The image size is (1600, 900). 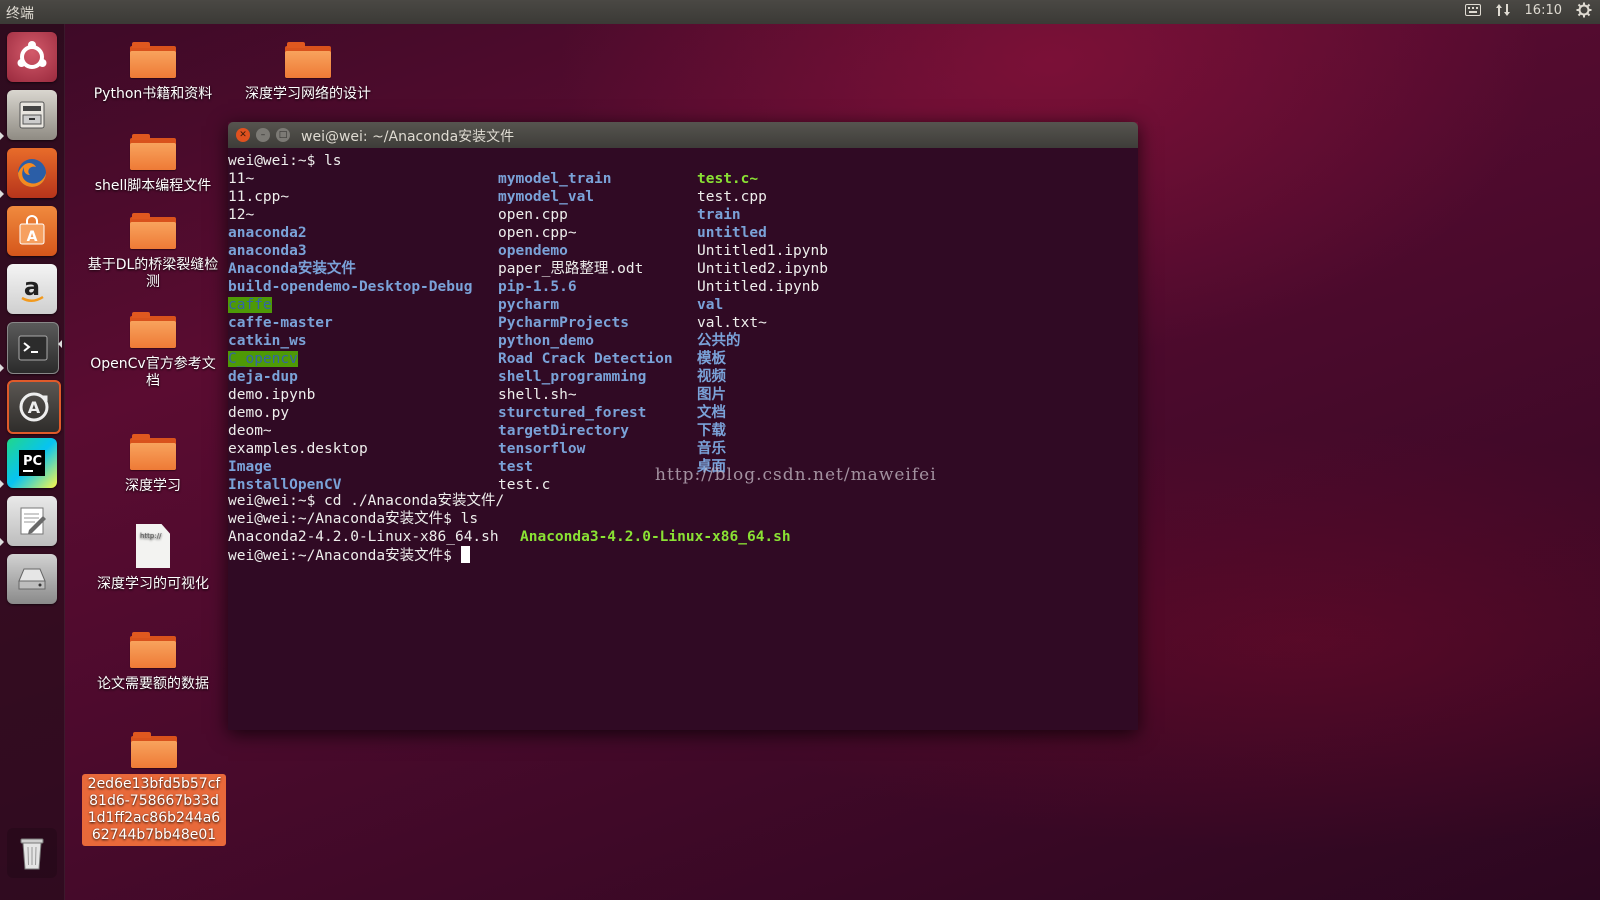 I want to click on file-cabinet-icon, so click(x=32, y=115).